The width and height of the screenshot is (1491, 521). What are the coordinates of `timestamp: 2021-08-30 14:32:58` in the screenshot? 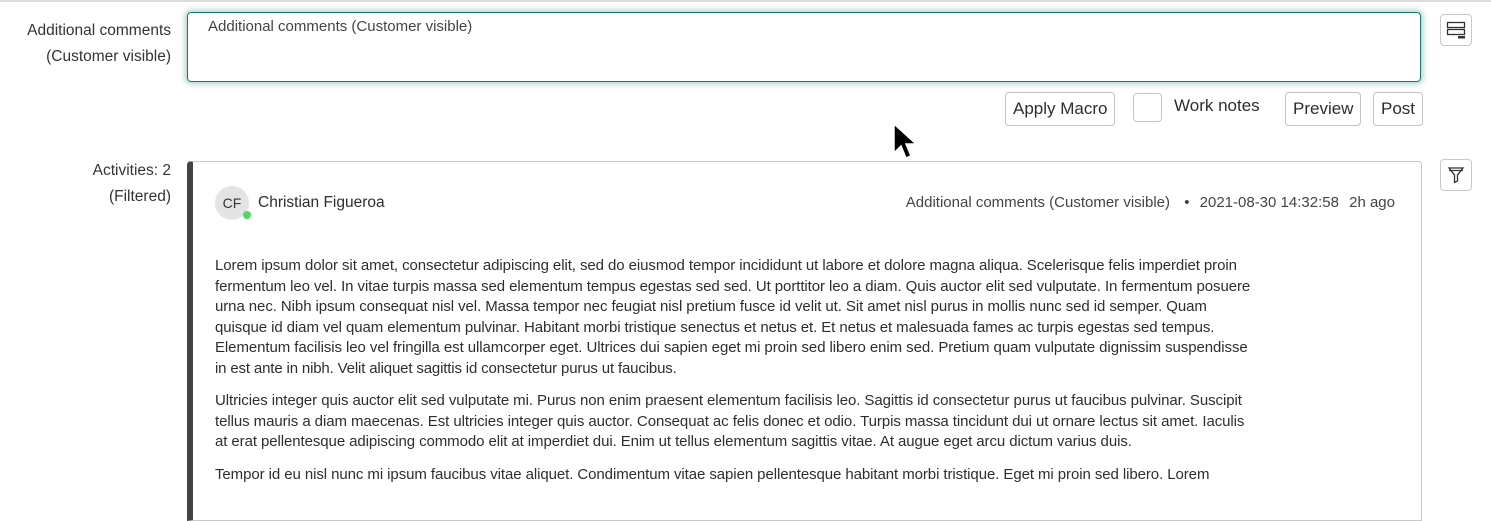 It's located at (1269, 202).